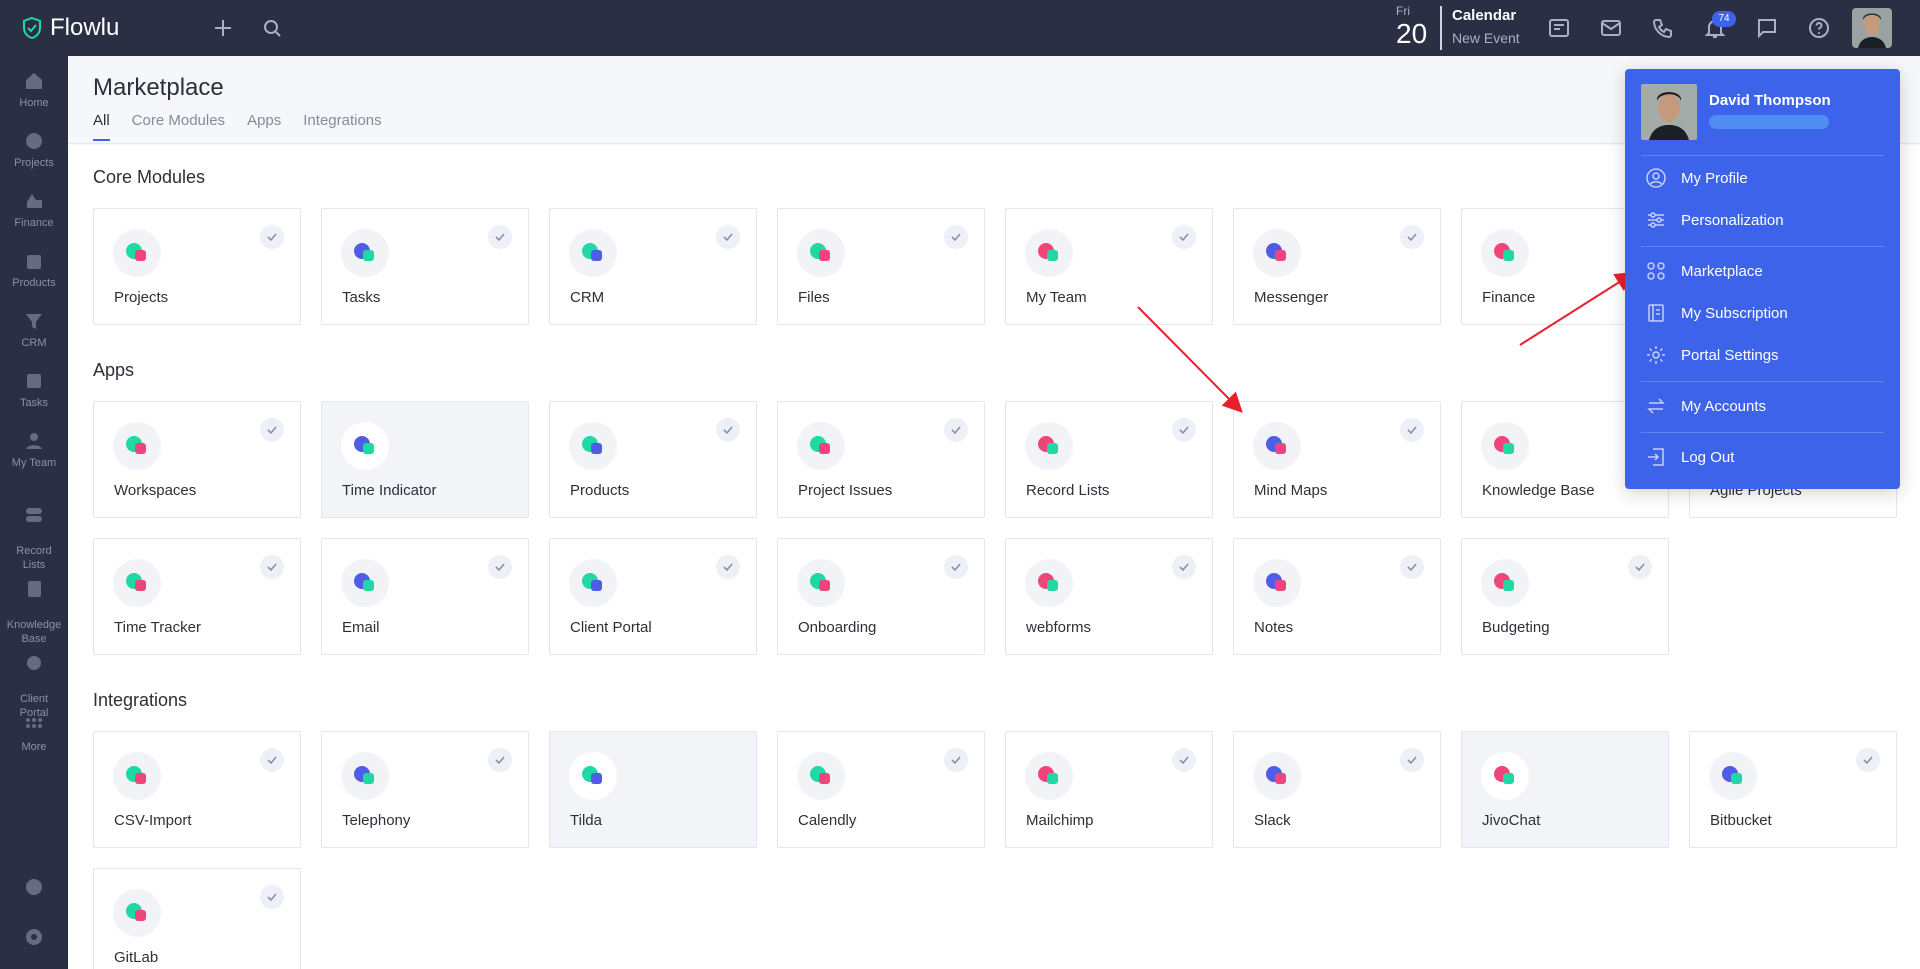 This screenshot has width=1920, height=969. I want to click on app-name: Flowlu, so click(85, 27).